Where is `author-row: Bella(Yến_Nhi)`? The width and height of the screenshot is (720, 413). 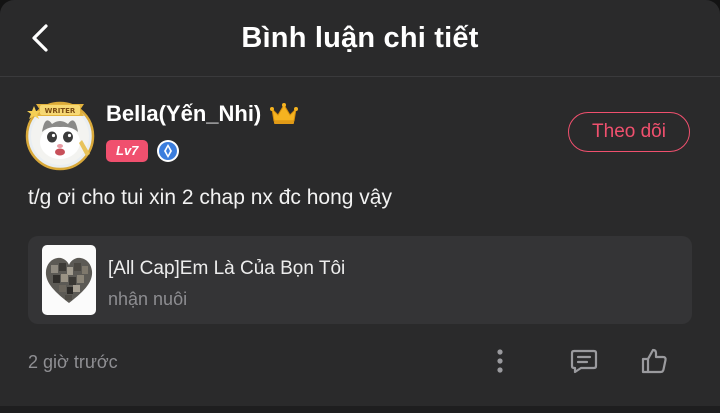
author-row: Bella(Yến_Nhi) is located at coordinates (202, 114).